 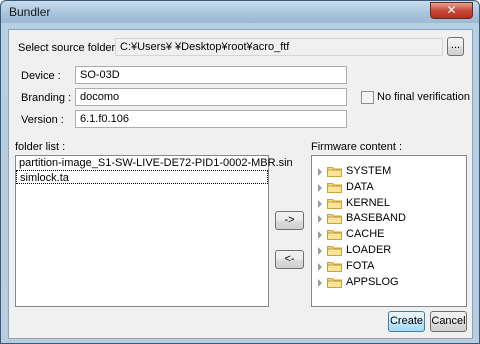 I want to click on source-folder-label: Select source folder, so click(x=67, y=48).